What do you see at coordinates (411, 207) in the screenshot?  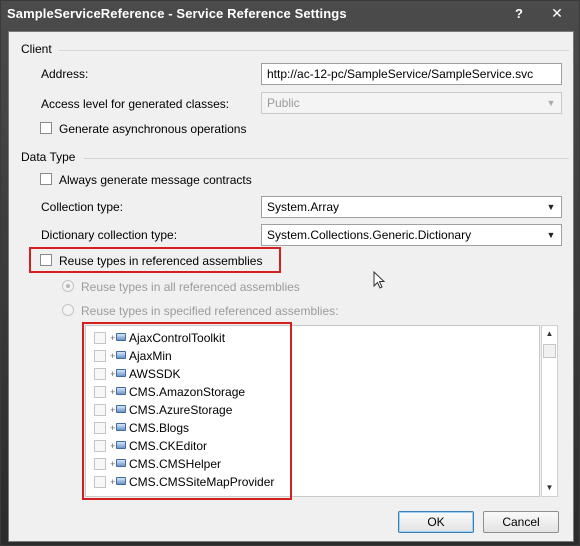 I see `collection-type-select: System.Array ▼` at bounding box center [411, 207].